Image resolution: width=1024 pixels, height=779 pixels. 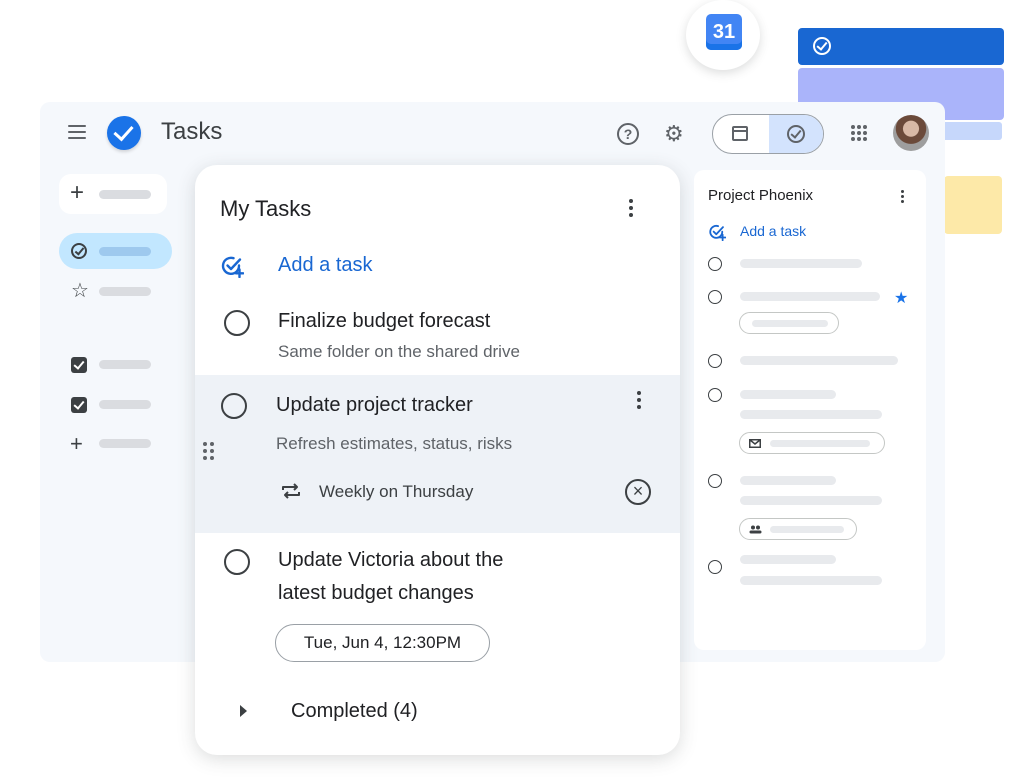 What do you see at coordinates (399, 352) in the screenshot?
I see `task-details: Same folder on the shared drive` at bounding box center [399, 352].